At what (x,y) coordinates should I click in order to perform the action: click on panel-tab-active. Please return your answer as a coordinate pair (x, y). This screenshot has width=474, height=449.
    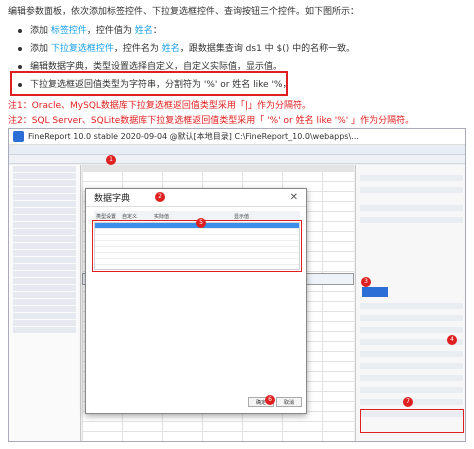
    Looking at the image, I should click on (375, 292).